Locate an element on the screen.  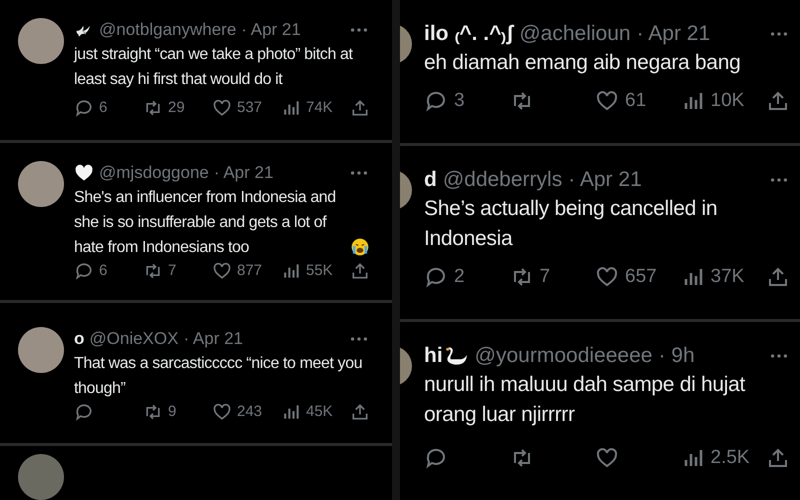
like-button: 243 is located at coordinates (245, 411).